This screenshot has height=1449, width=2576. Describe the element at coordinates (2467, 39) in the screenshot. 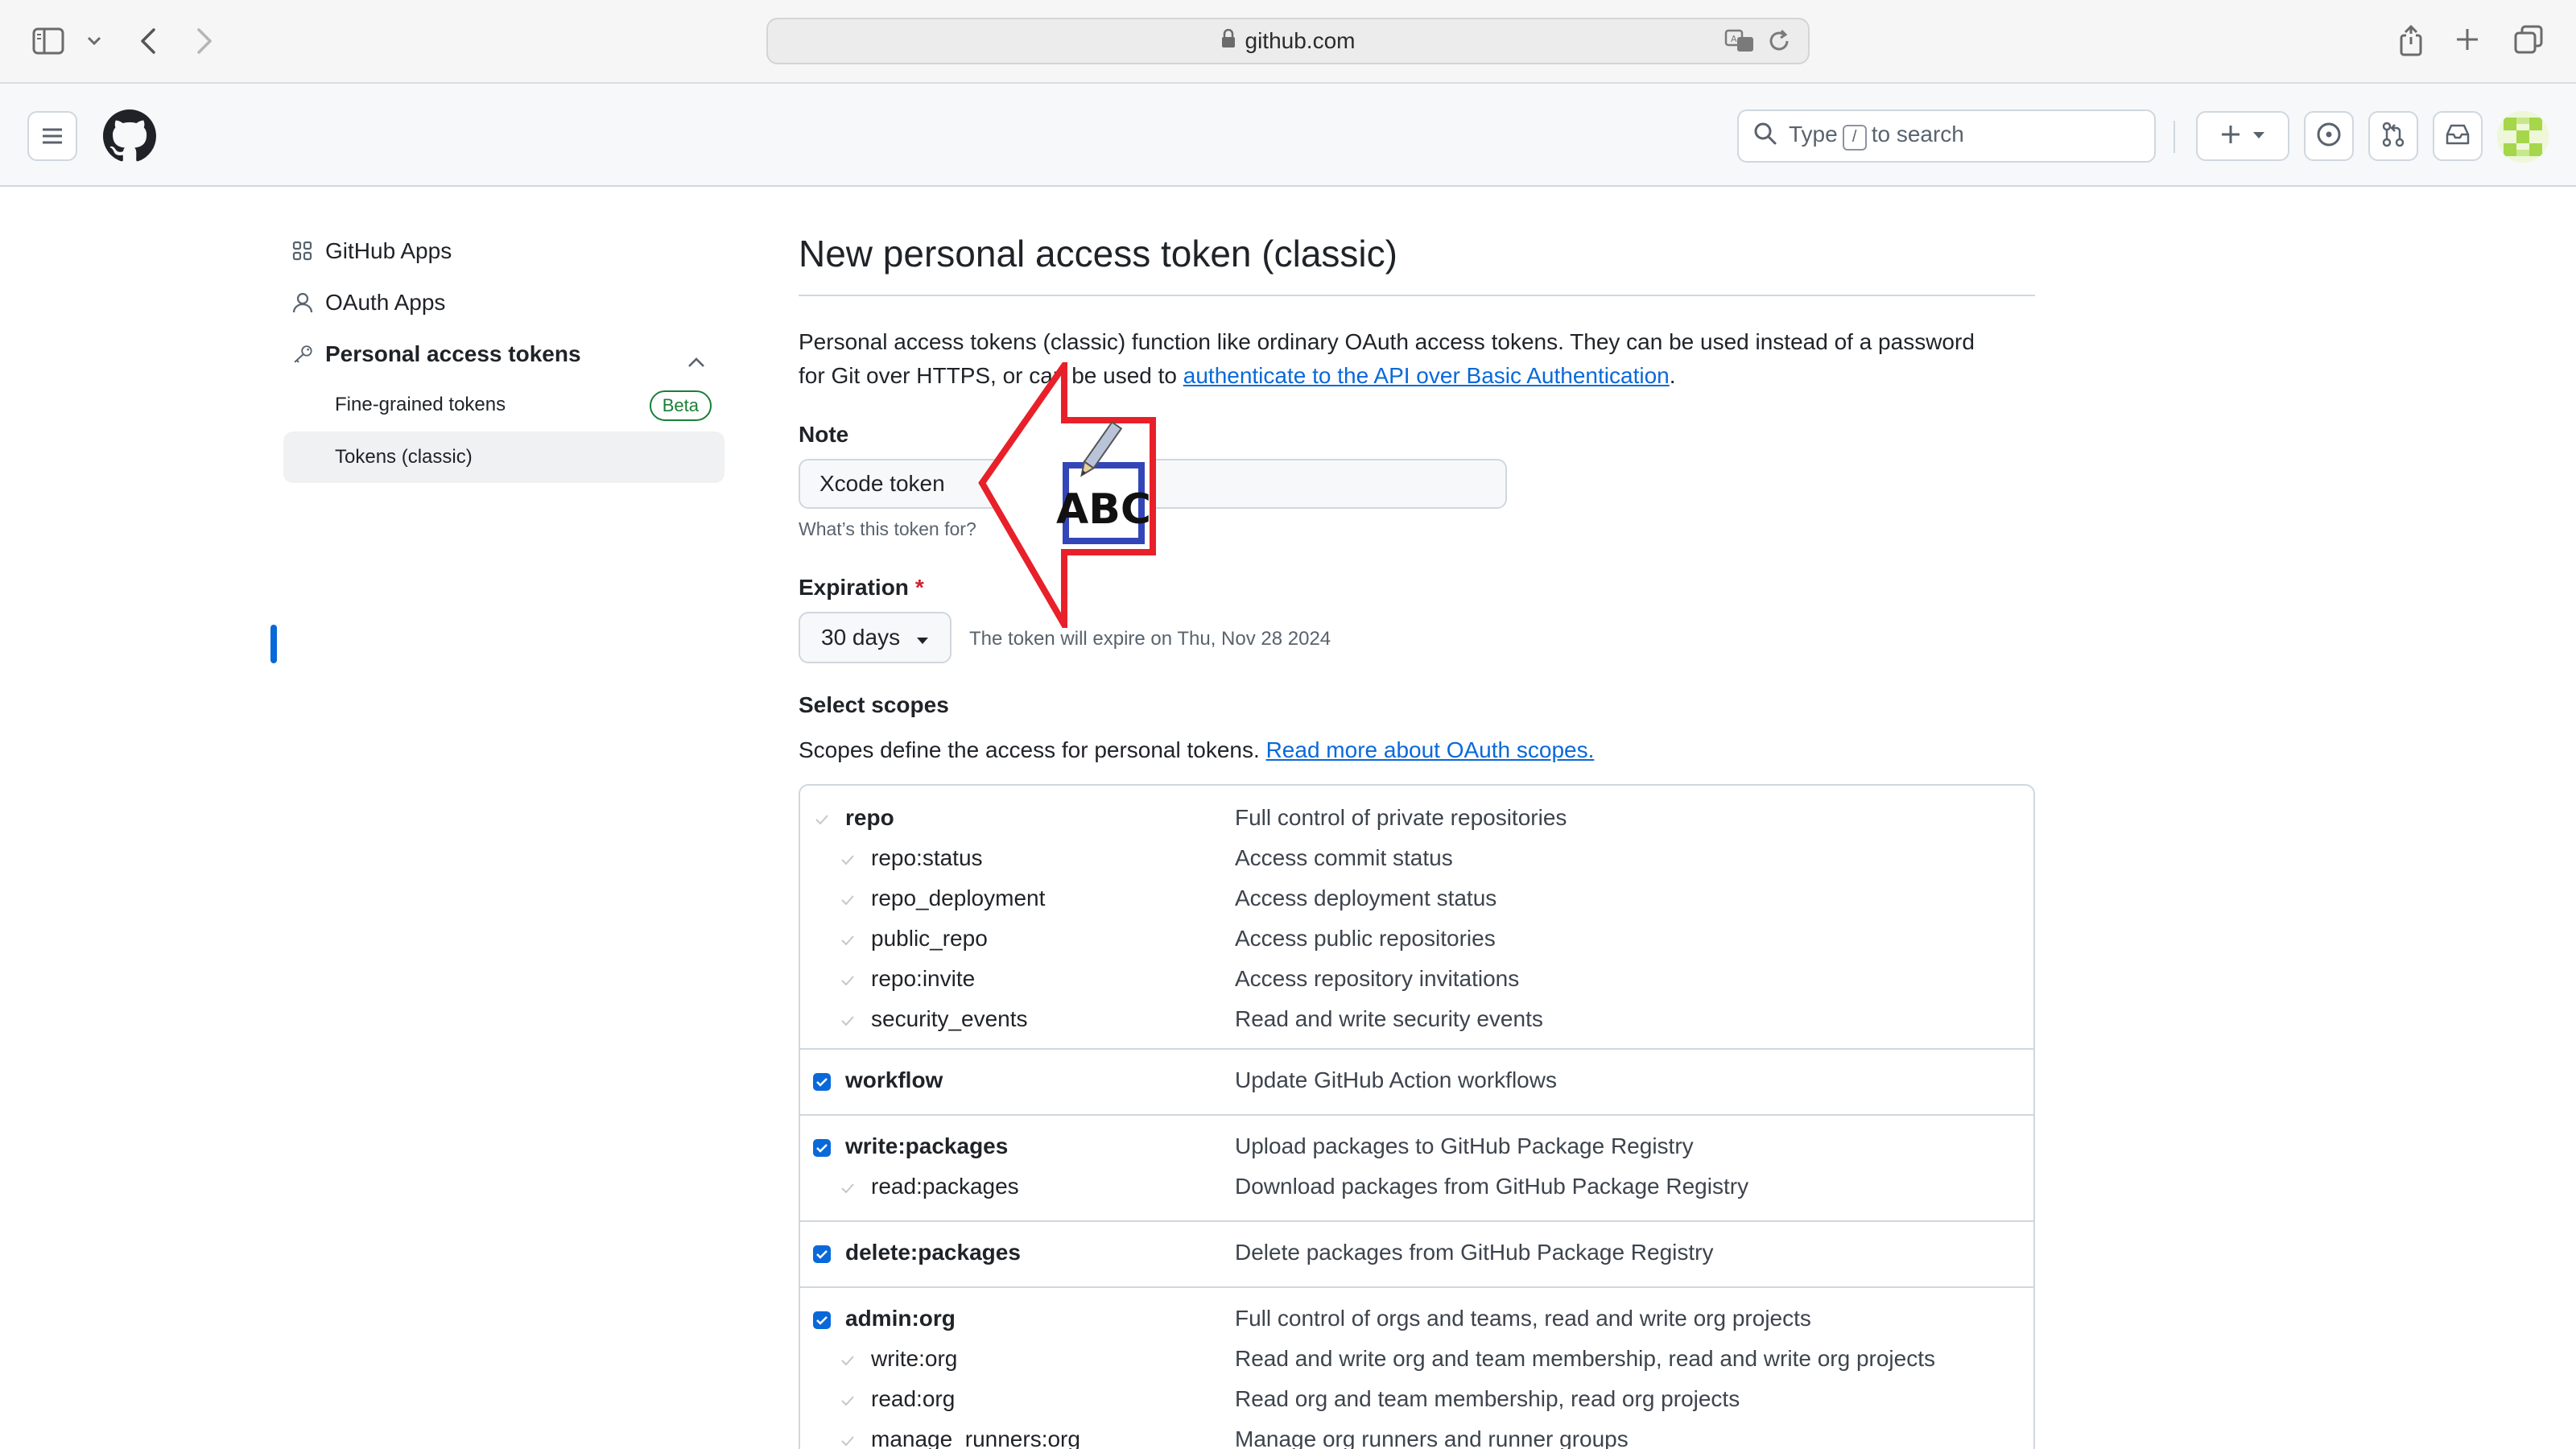

I see `new-tab-icon` at that location.